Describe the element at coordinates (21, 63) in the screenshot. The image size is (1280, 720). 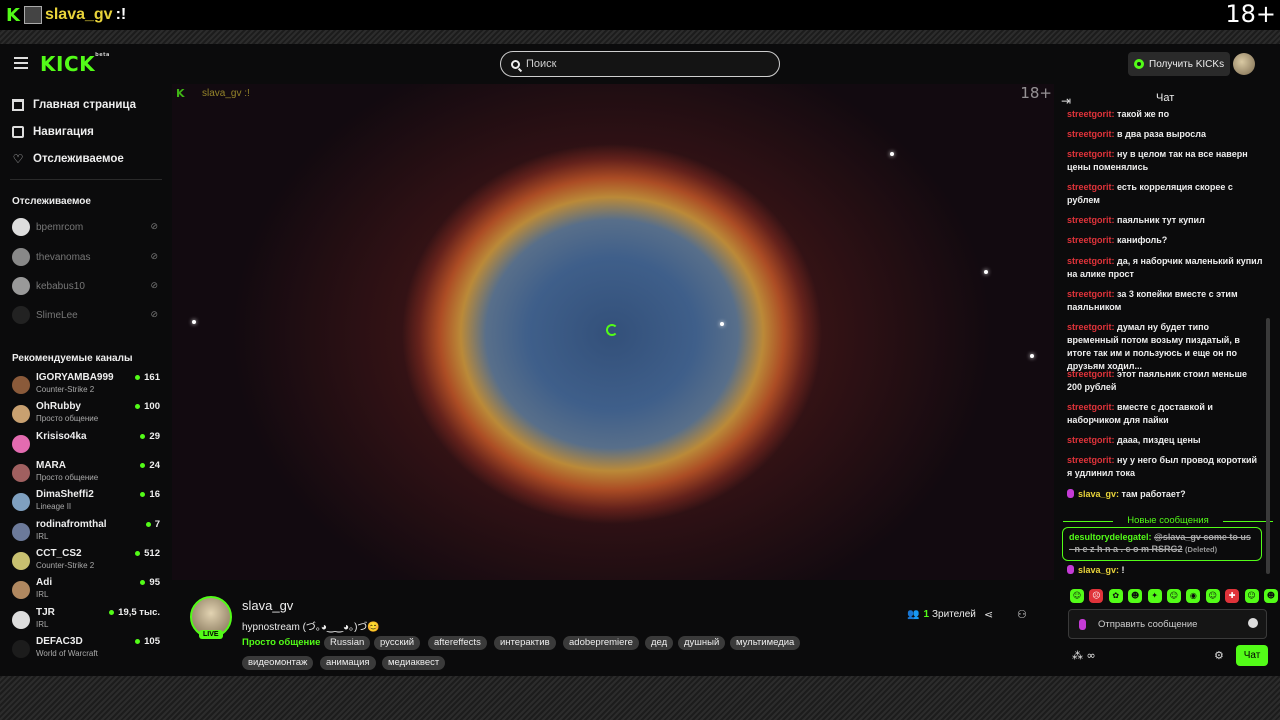
I see `menu-icon` at that location.